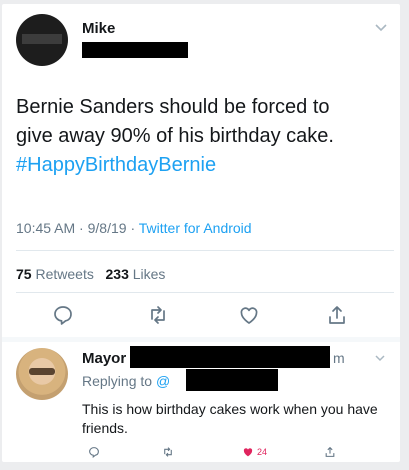 Image resolution: width=409 pixels, height=470 pixels. I want to click on author-avatar, so click(42, 40).